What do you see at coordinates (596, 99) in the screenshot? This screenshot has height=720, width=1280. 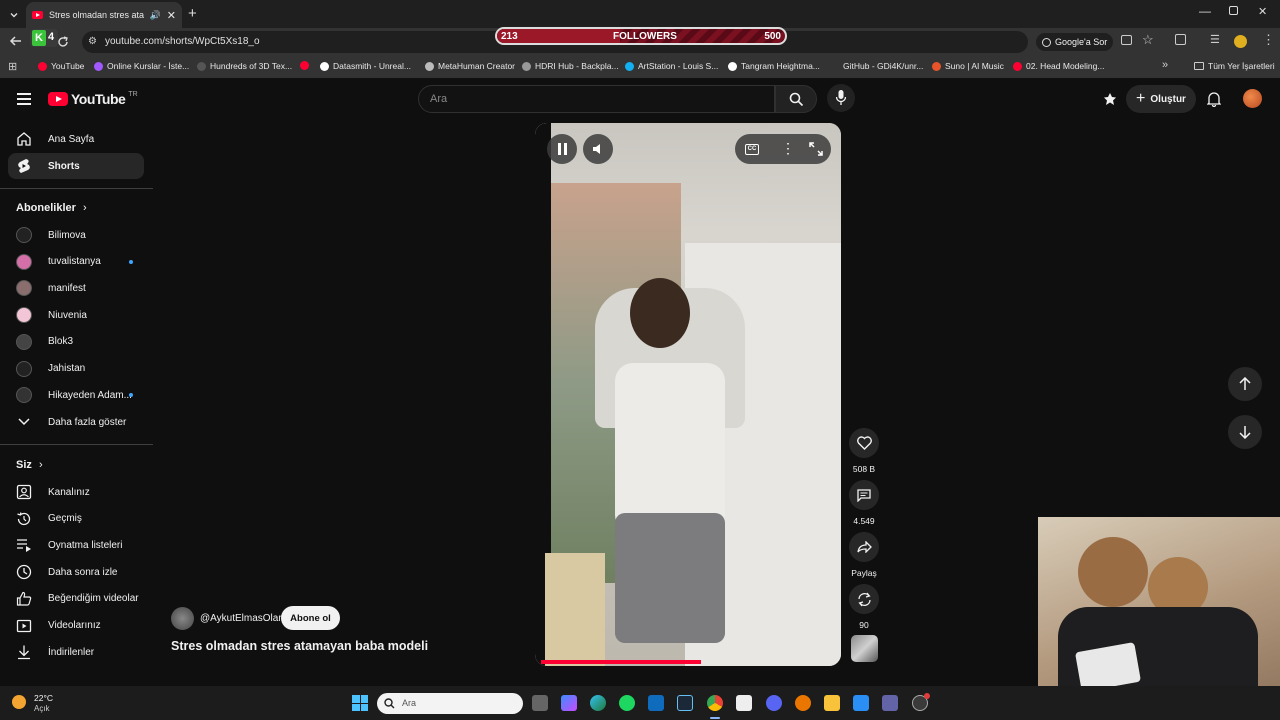 I see `search-box: Ara` at bounding box center [596, 99].